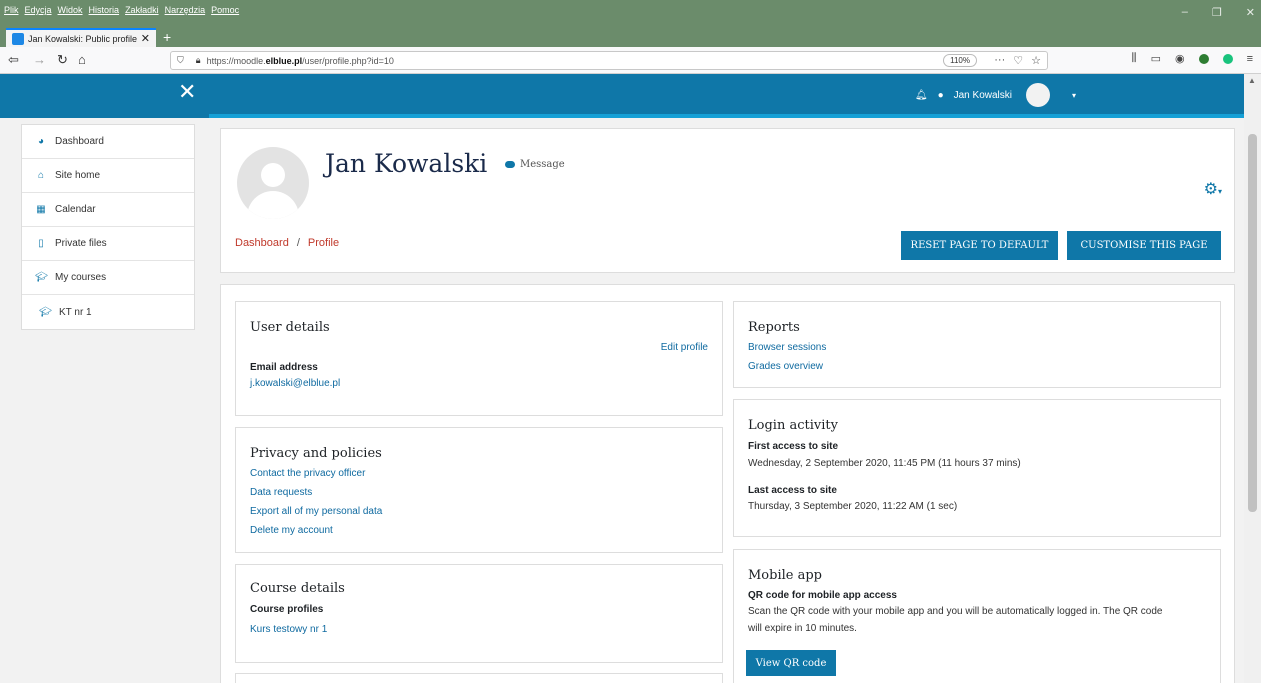 Image resolution: width=1261 pixels, height=683 pixels. I want to click on course-link: Kurs testowy nr 1, so click(288, 629).